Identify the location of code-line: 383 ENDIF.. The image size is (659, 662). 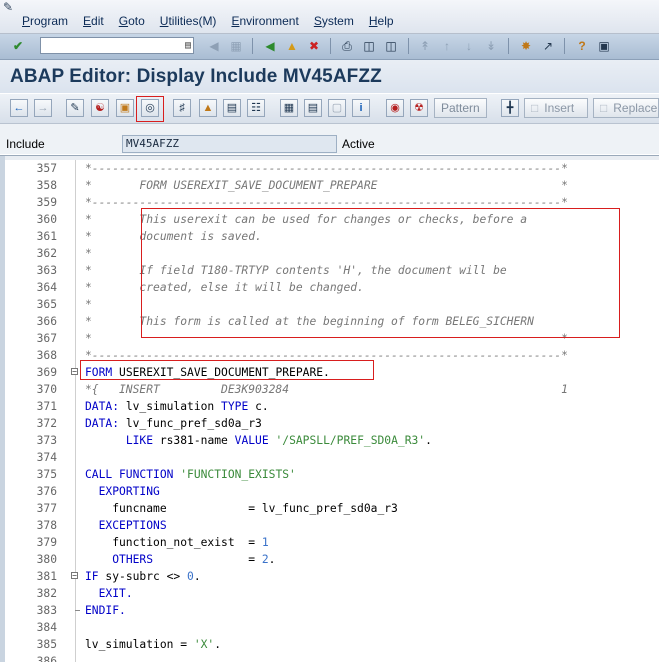
(329, 610).